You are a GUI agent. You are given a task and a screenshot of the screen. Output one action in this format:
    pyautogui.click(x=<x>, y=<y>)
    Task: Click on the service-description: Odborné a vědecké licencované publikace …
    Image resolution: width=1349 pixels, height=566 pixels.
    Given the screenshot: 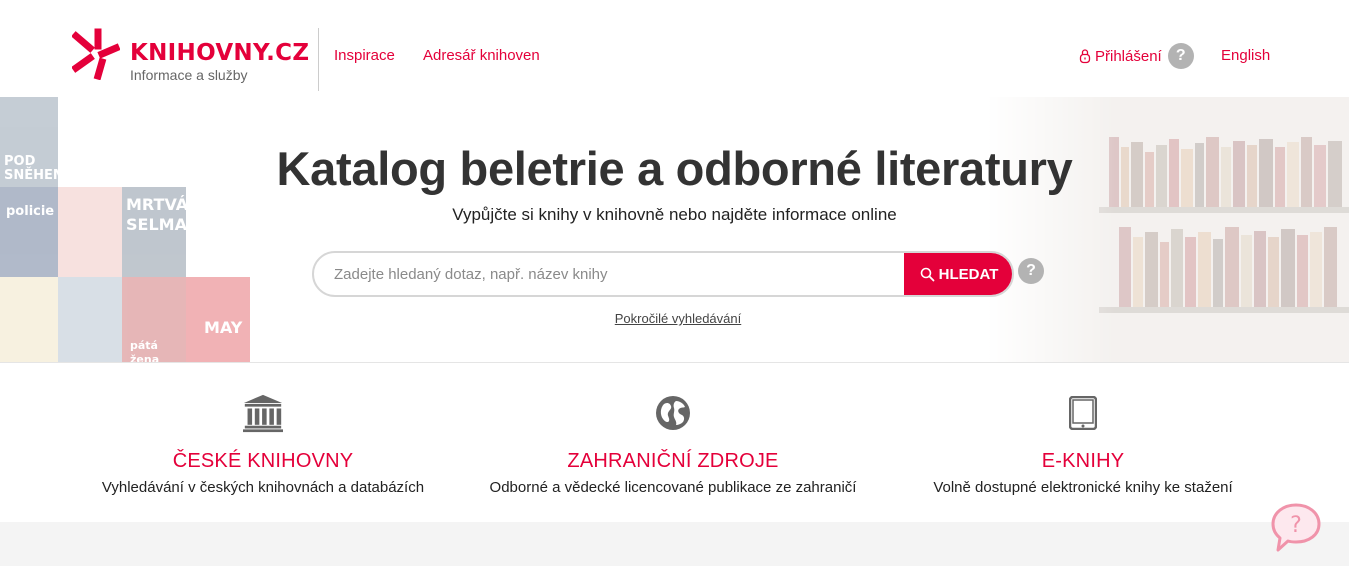 What is the action you would take?
    pyautogui.click(x=673, y=487)
    